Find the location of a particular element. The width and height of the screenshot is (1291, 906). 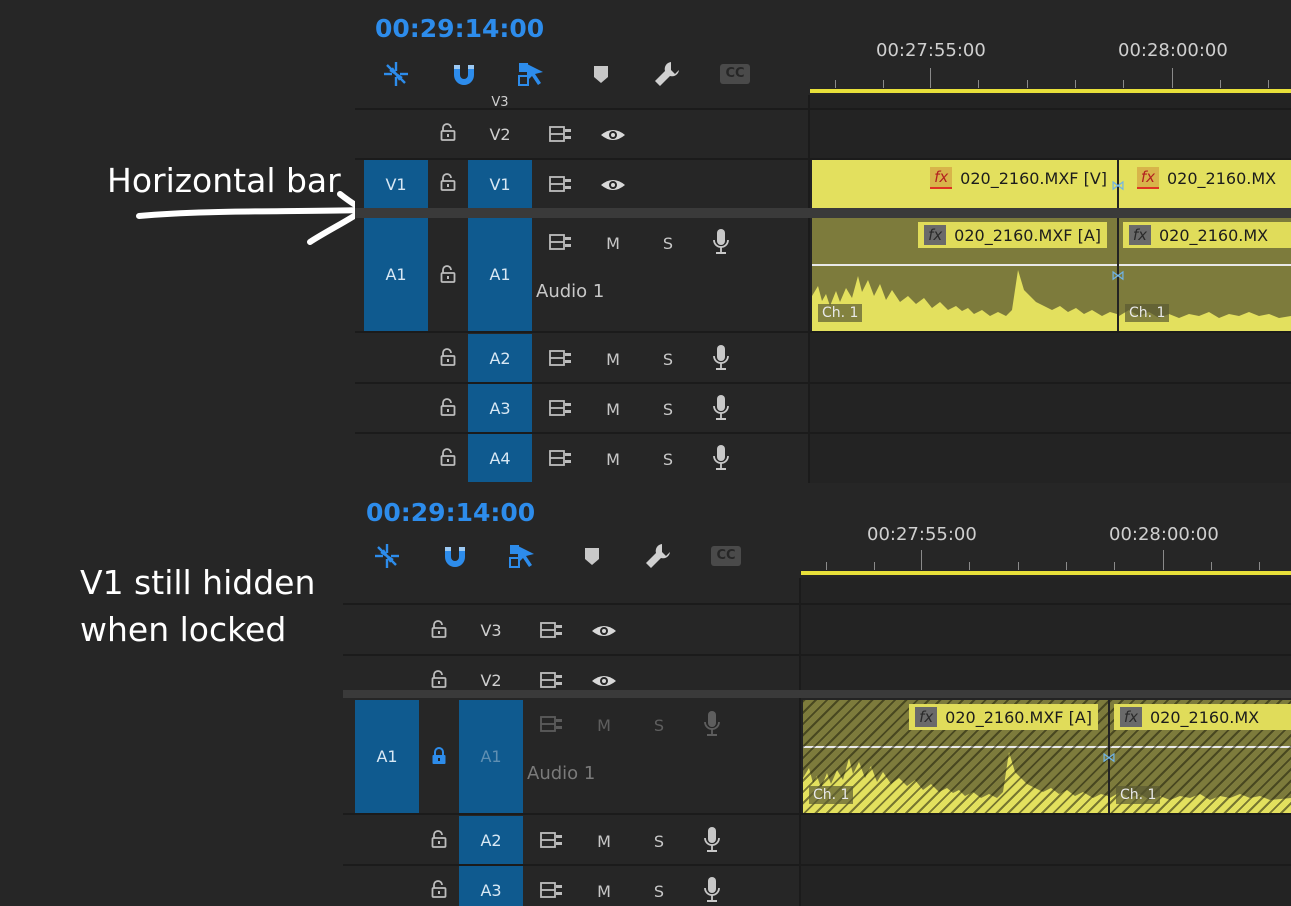

clip-label: fx 020_2160.MXF [A] is located at coordinates (1012, 235).